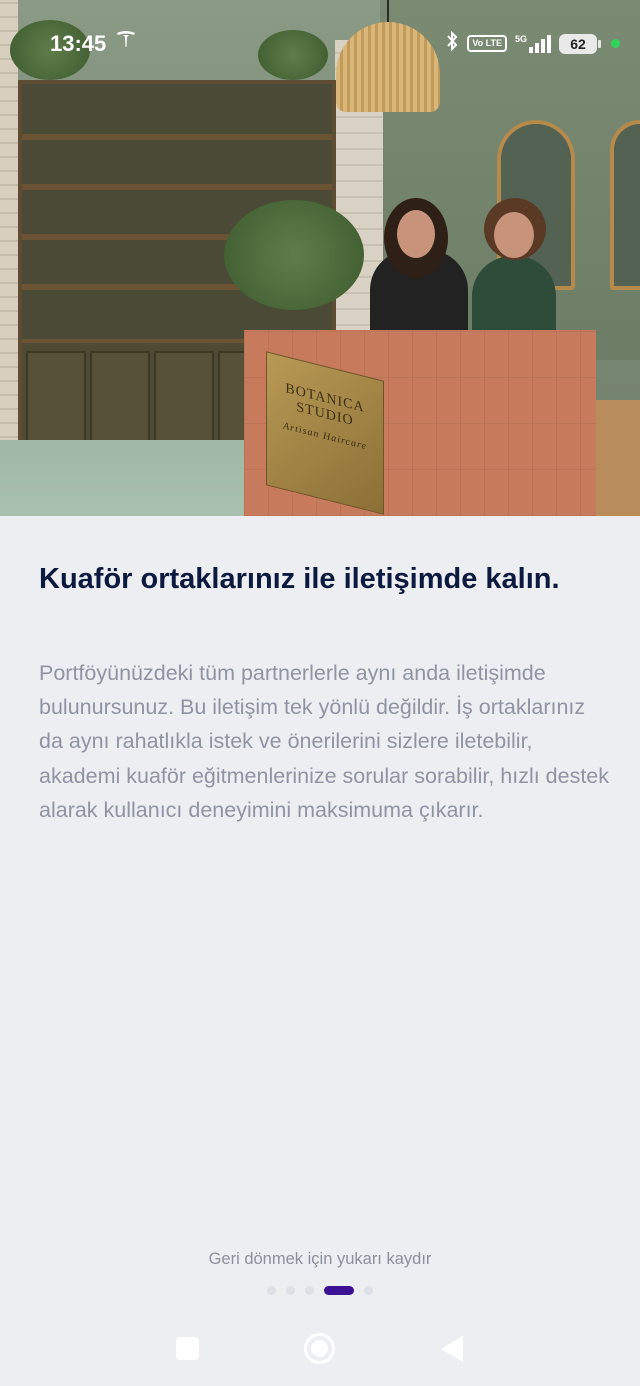  What do you see at coordinates (320, 1259) in the screenshot?
I see `swipe-hint: Geri dönmek için yukarı kaydır` at bounding box center [320, 1259].